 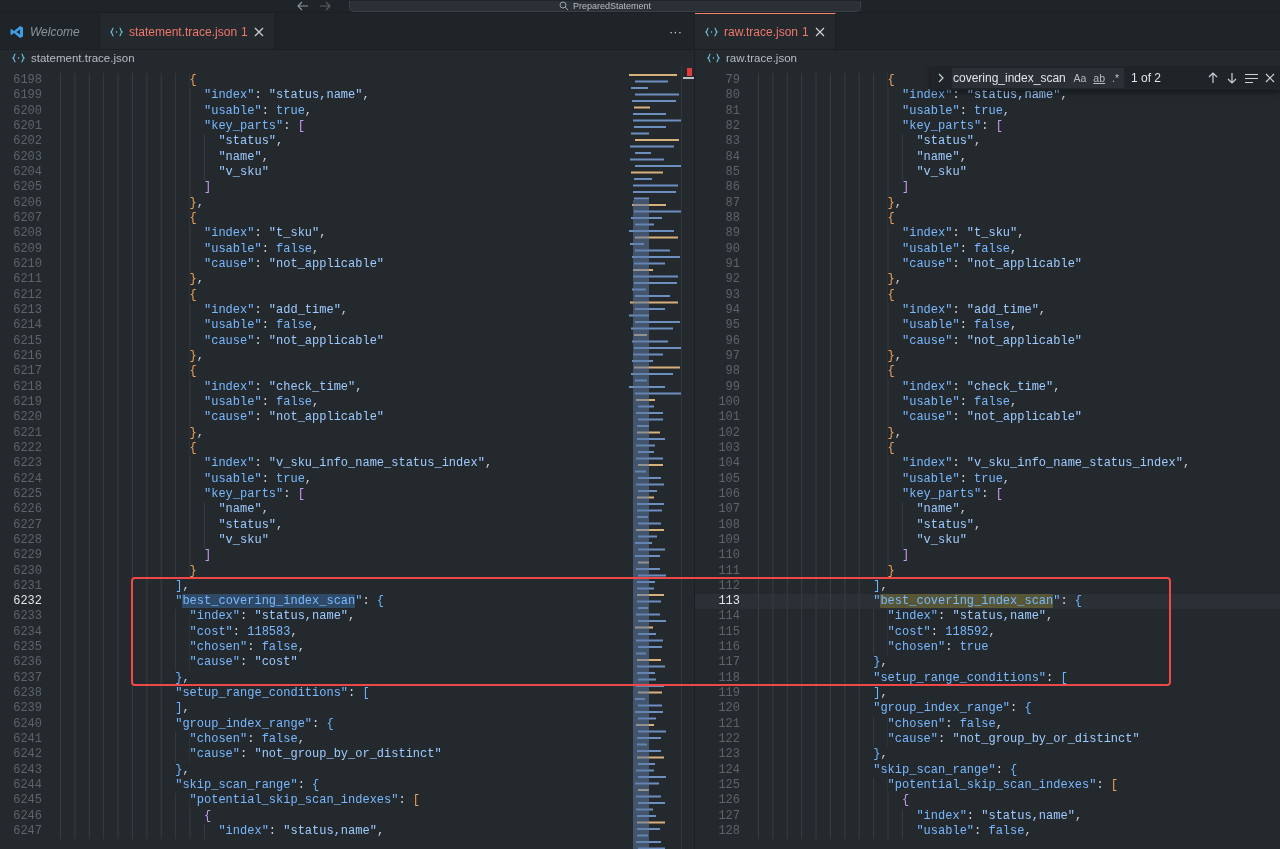 What do you see at coordinates (728, 709) in the screenshot?
I see `line-number: 120` at bounding box center [728, 709].